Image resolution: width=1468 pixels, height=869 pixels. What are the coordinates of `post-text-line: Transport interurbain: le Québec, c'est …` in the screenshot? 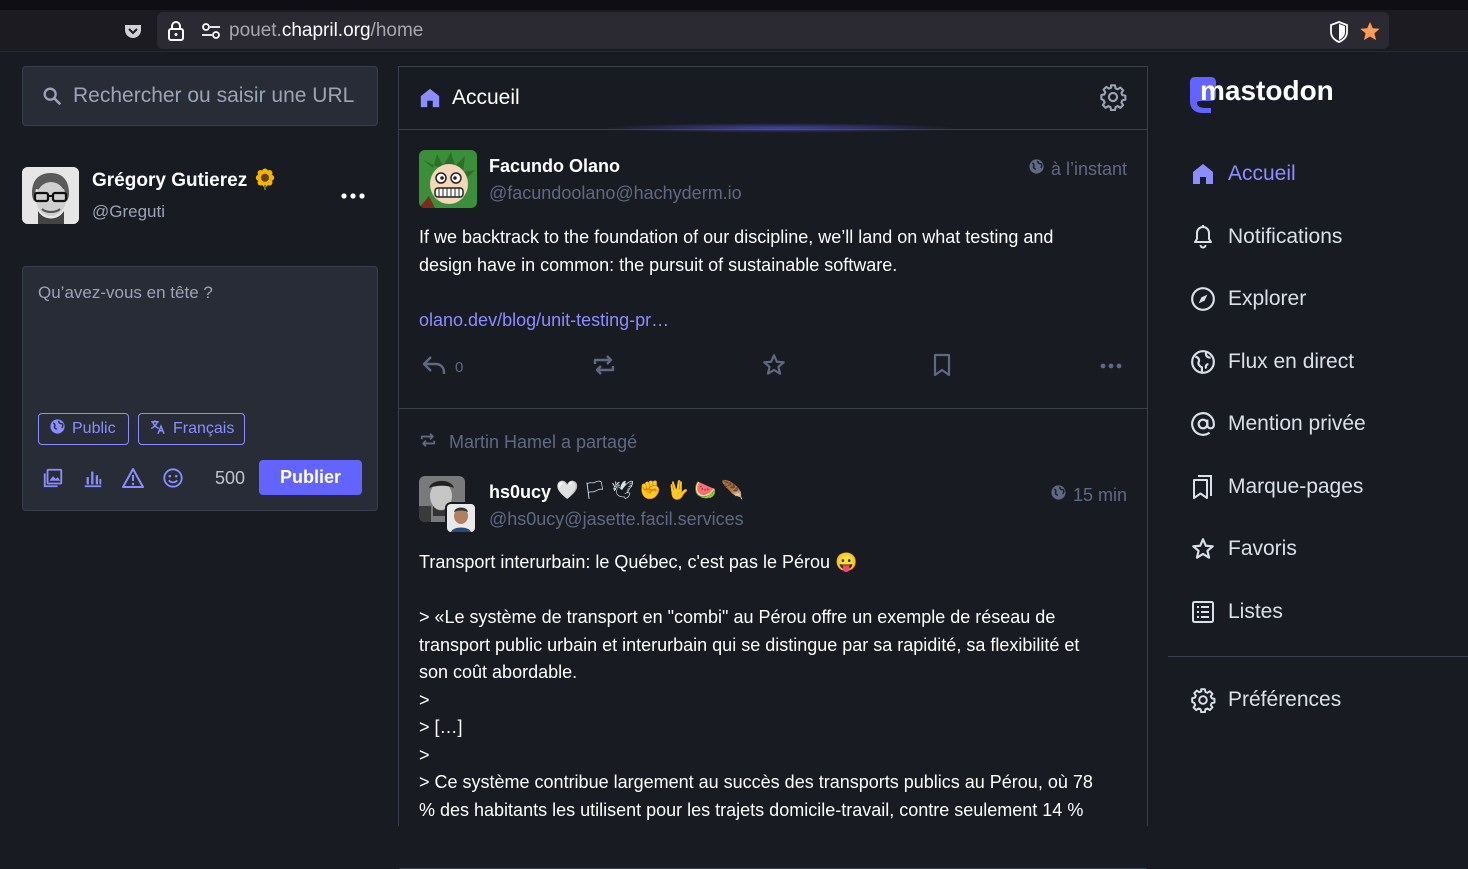 It's located at (775, 563).